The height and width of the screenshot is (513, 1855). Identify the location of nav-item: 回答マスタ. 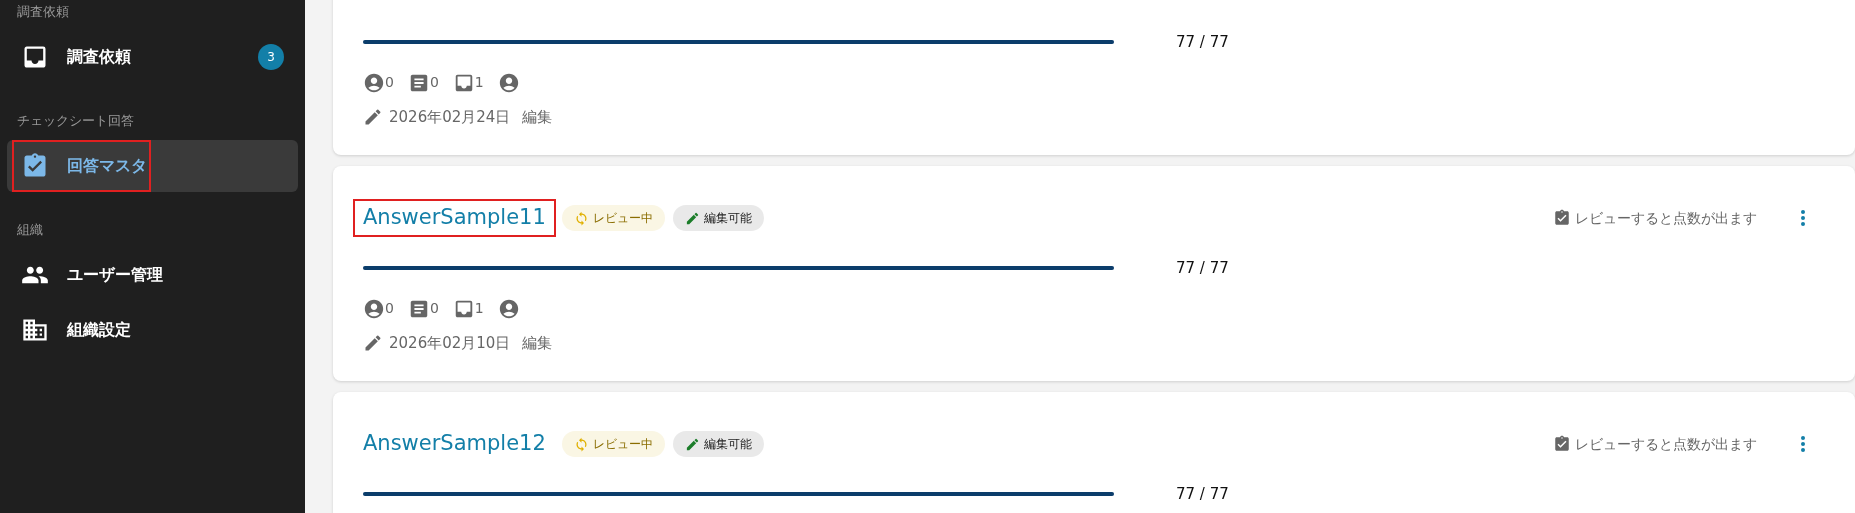
(152, 166).